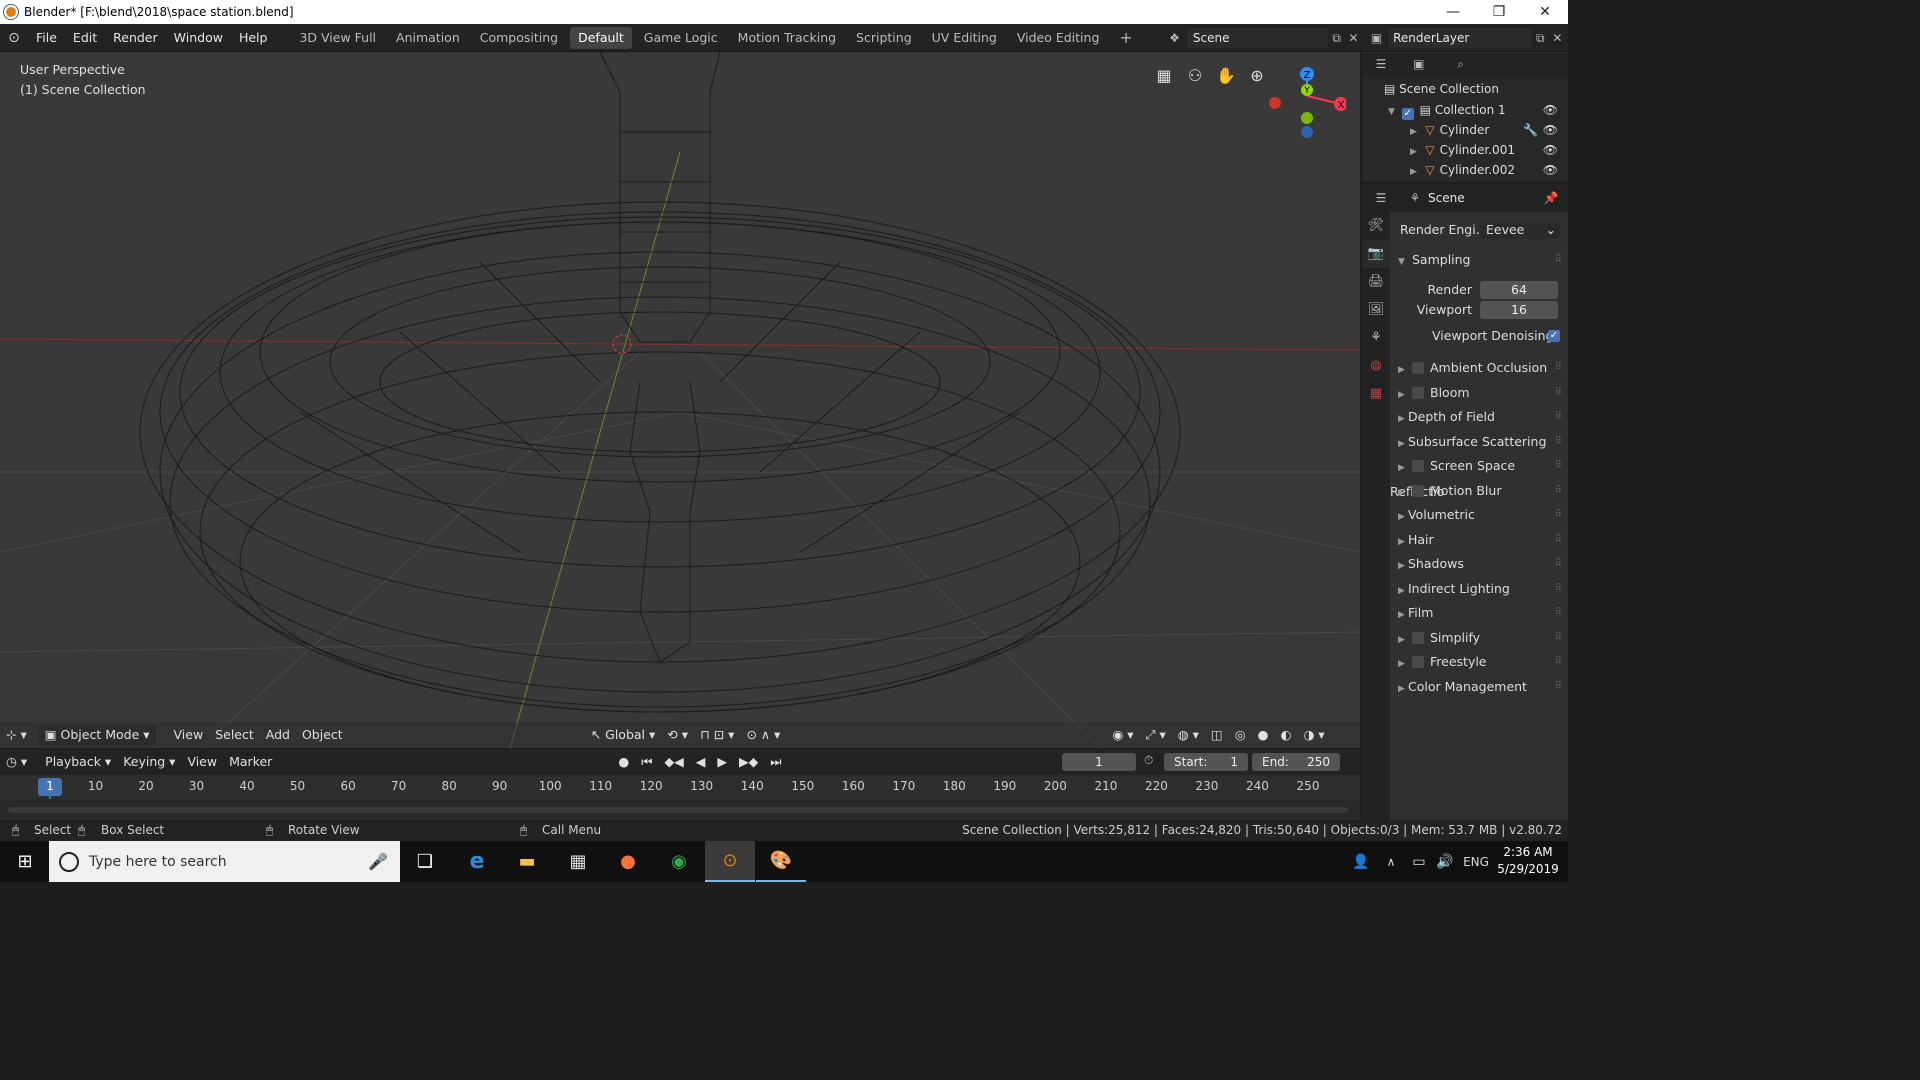 The height and width of the screenshot is (1080, 1920). I want to click on snap-icon: ⊓ ⊡ ▾, so click(717, 735).